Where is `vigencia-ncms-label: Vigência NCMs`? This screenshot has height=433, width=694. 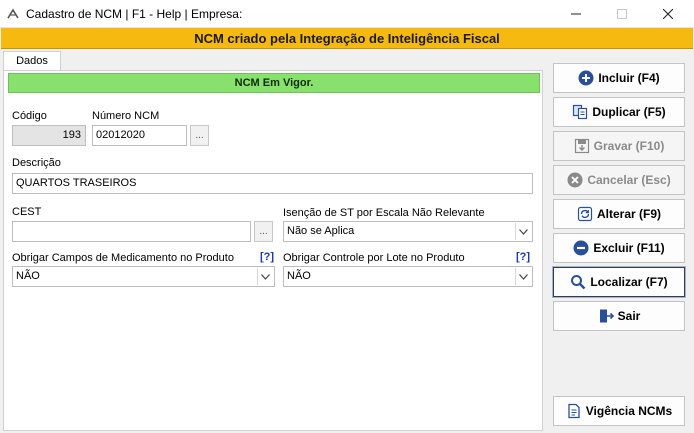 vigencia-ncms-label: Vigência NCMs is located at coordinates (629, 411).